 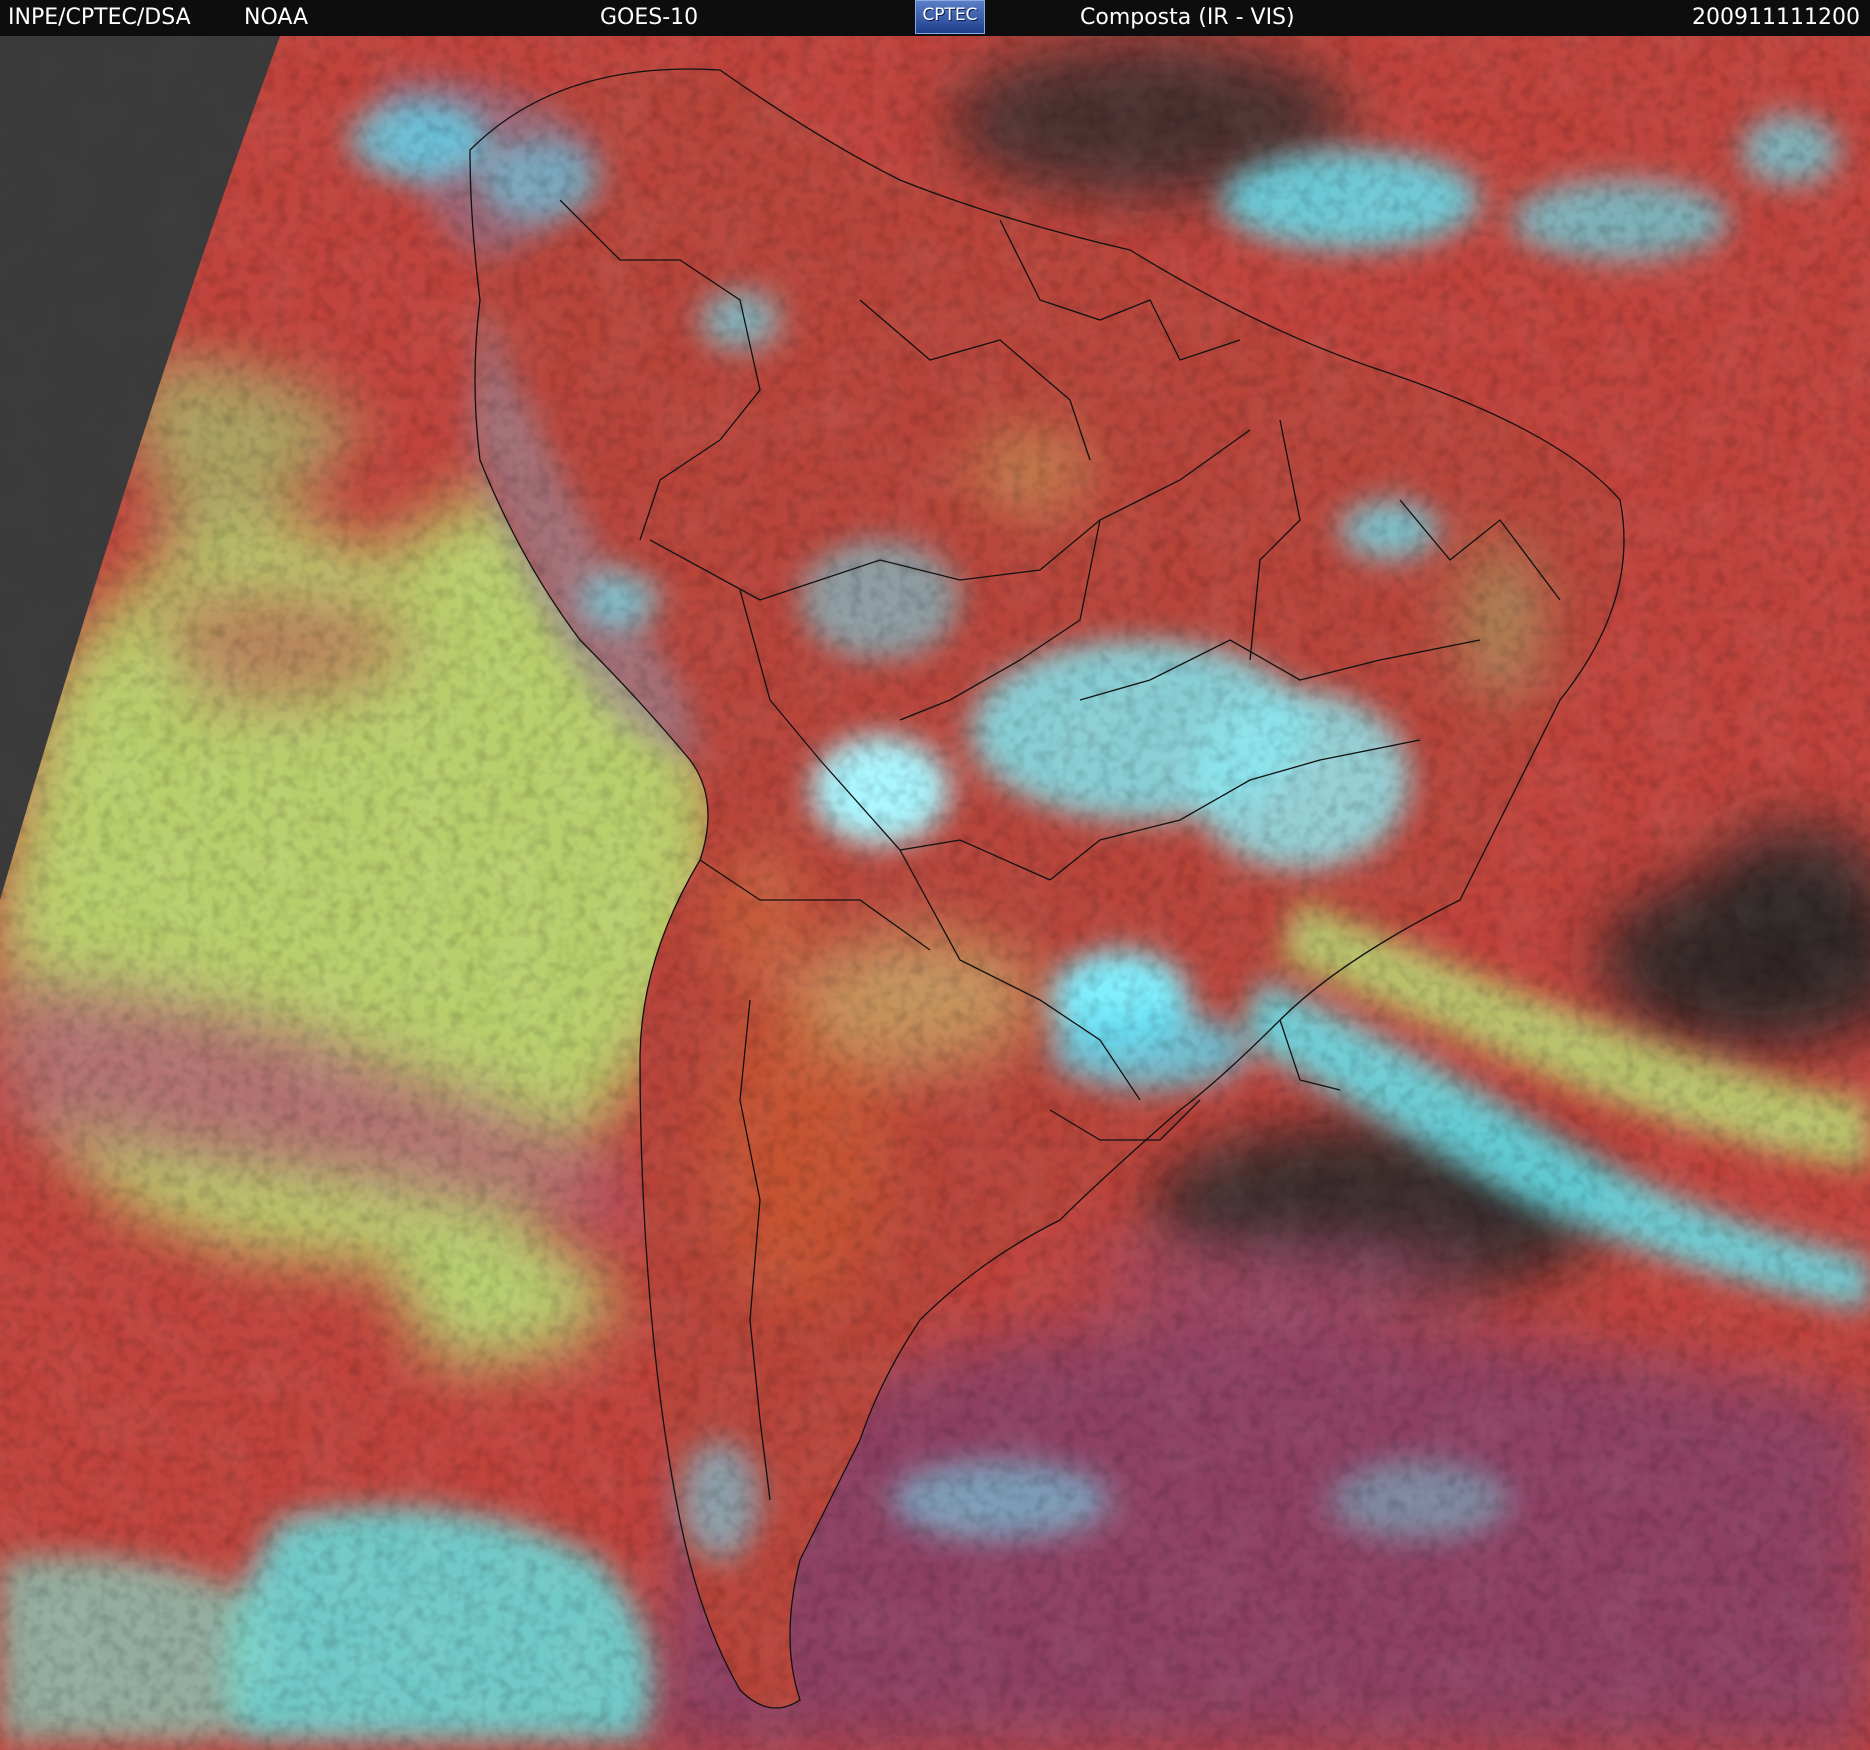 I want to click on agency-label: NOAA, so click(x=276, y=17).